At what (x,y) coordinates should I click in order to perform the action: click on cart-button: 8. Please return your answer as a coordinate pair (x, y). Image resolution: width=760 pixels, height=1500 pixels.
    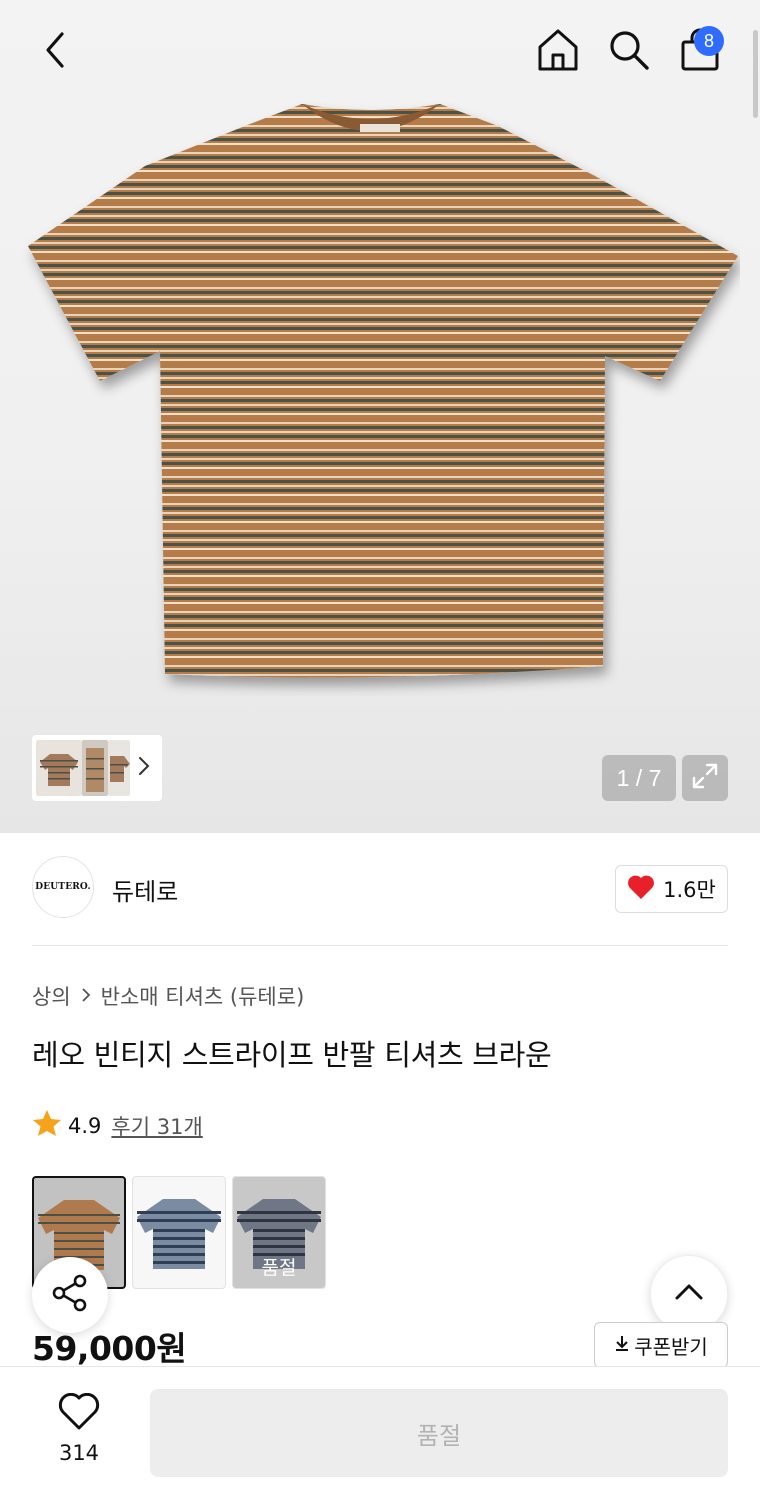
    Looking at the image, I should click on (700, 52).